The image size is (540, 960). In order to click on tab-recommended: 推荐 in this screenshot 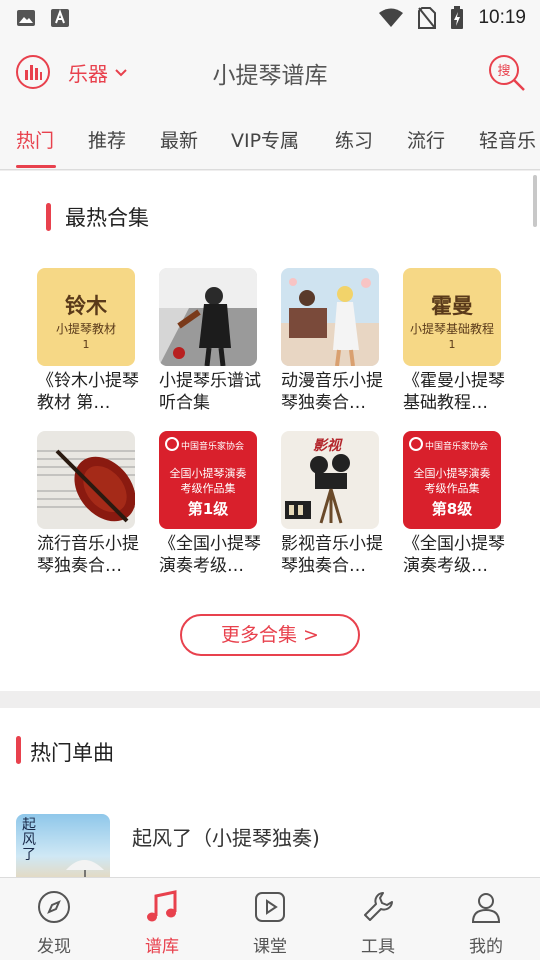, I will do `click(107, 139)`.